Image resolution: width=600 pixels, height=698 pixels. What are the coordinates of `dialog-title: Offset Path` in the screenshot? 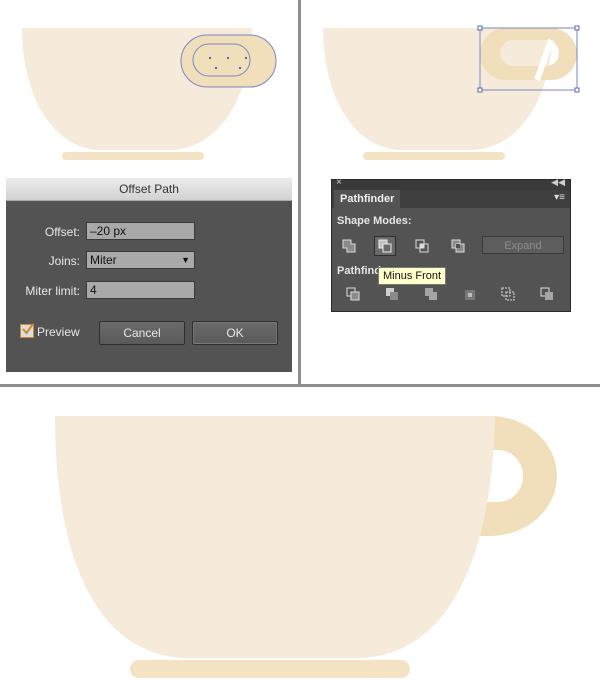 It's located at (149, 189).